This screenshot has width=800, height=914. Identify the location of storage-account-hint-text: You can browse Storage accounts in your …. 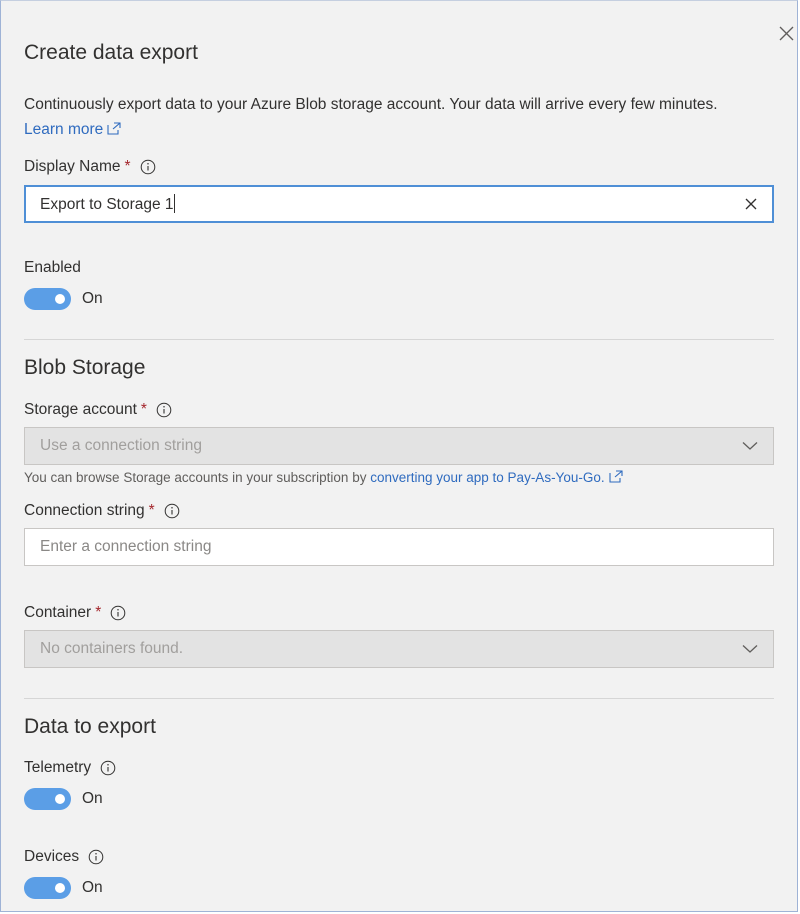
(195, 477).